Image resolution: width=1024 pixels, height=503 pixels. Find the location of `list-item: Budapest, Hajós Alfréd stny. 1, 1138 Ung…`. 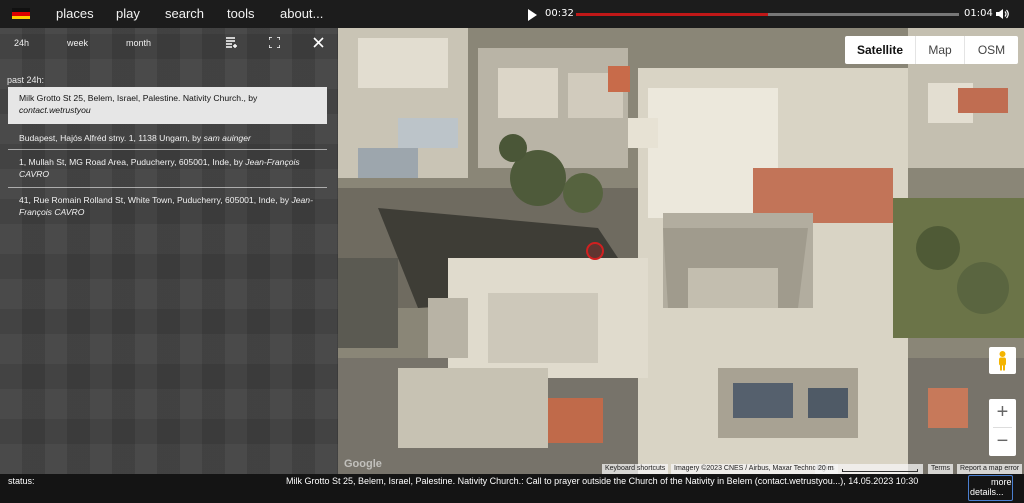

list-item: Budapest, Hajós Alfréd stny. 1, 1138 Ung… is located at coordinates (167, 138).